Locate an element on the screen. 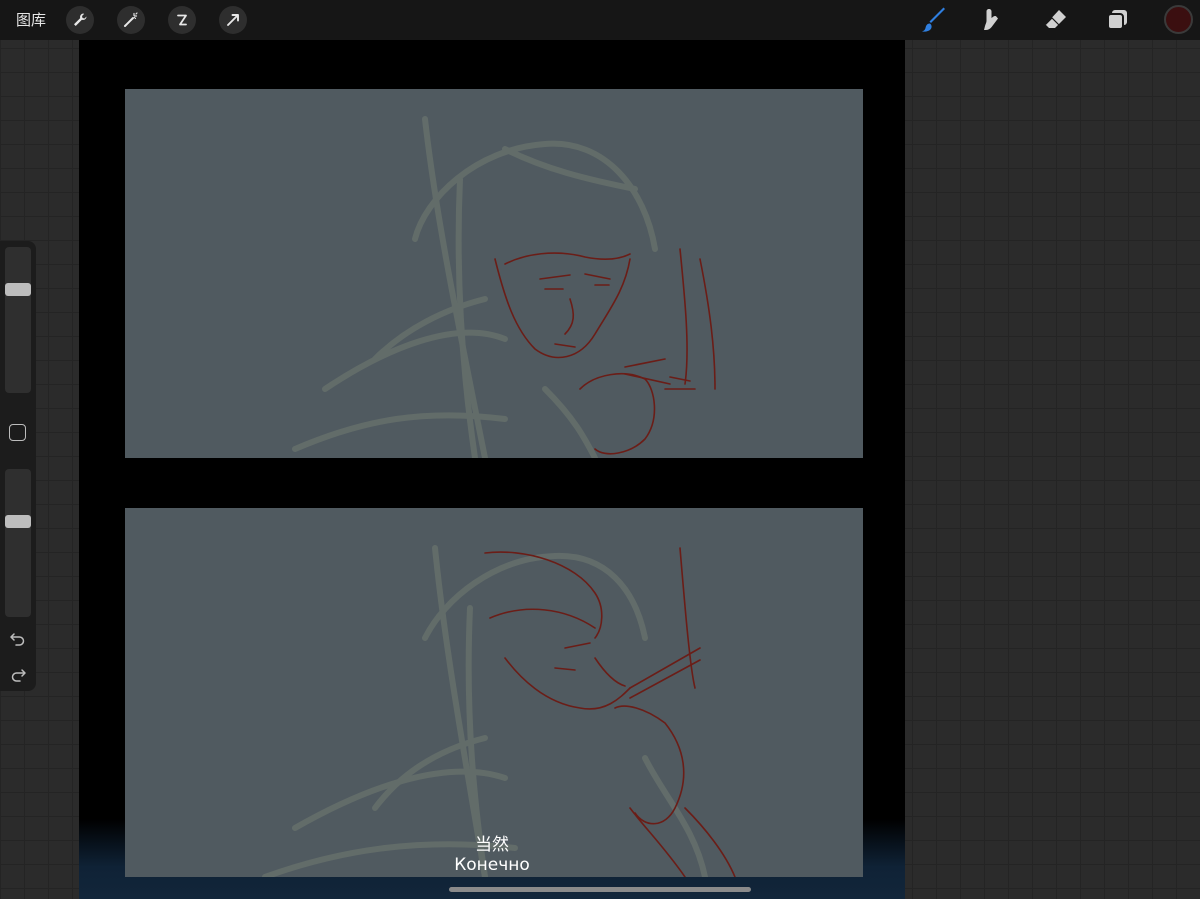 Image resolution: width=1200 pixels, height=899 pixels. adjustments-button is located at coordinates (131, 20).